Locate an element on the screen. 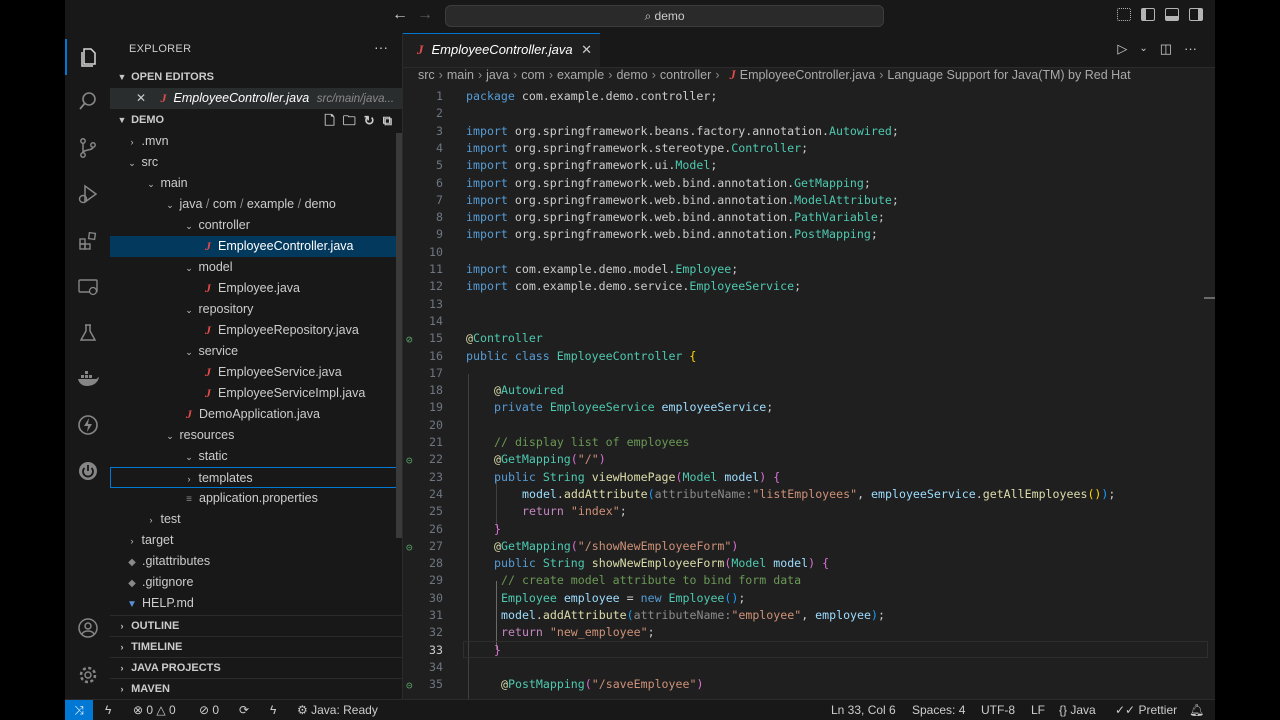 This screenshot has width=1280, height=720. breadcrumb-item: Language Support for Java(TM) by Red Hat is located at coordinates (1008, 75).